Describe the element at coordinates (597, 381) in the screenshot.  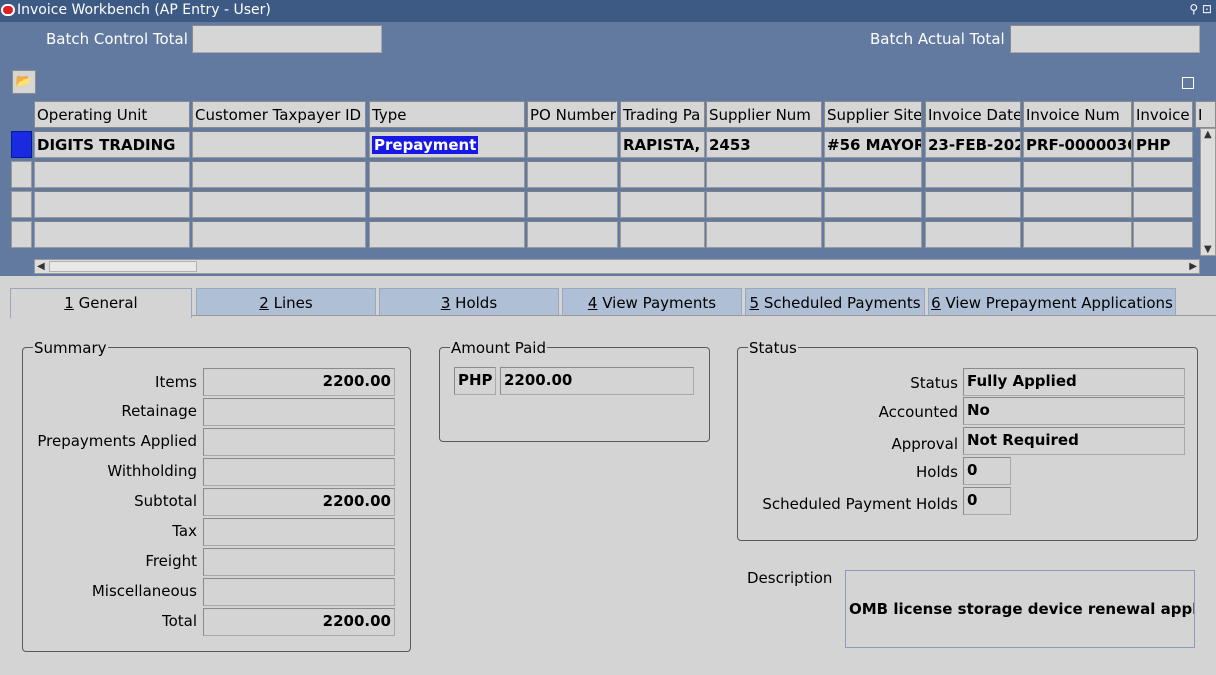
I see `amount-paid-field: 2200.00` at that location.